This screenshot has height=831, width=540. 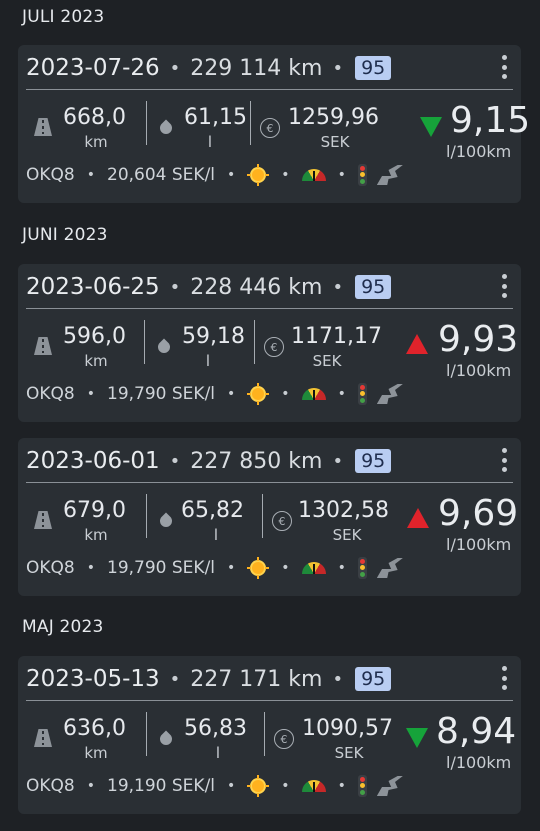 I want to click on month-header-june: JUNI 2023, so click(x=65, y=235).